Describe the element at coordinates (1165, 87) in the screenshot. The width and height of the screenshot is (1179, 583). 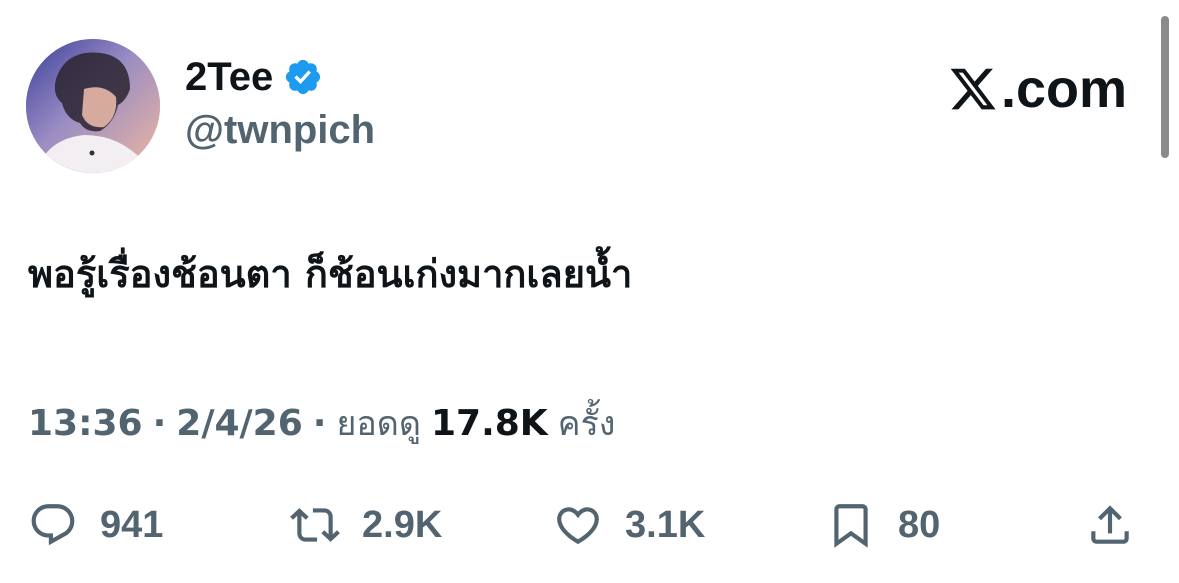
I see `scrollbar` at that location.